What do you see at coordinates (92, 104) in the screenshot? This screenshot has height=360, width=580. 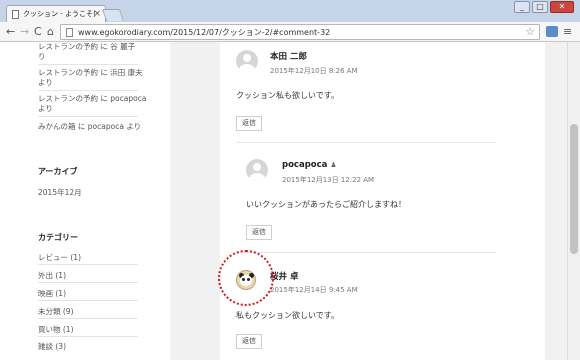 I see `recent-comment-3: レストランの予約 に pocapoca より` at bounding box center [92, 104].